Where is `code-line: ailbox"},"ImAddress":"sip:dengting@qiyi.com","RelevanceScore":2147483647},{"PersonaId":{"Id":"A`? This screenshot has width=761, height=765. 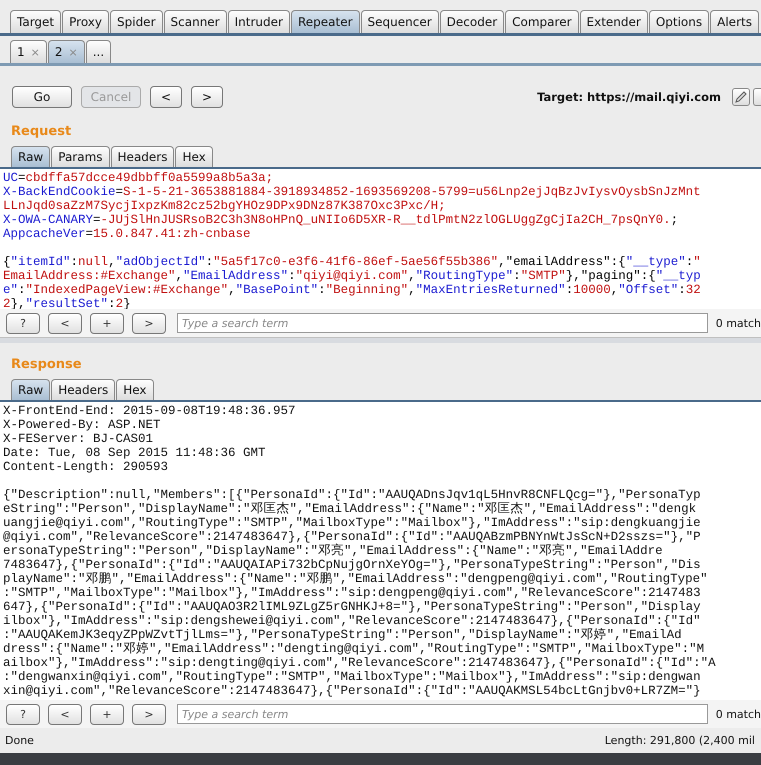 code-line: ailbox"},"ImAddress":"sip:dengting@qiyi.com","RelevanceScore":2147483647},{"PersonaId":{"Id":"A is located at coordinates (359, 663).